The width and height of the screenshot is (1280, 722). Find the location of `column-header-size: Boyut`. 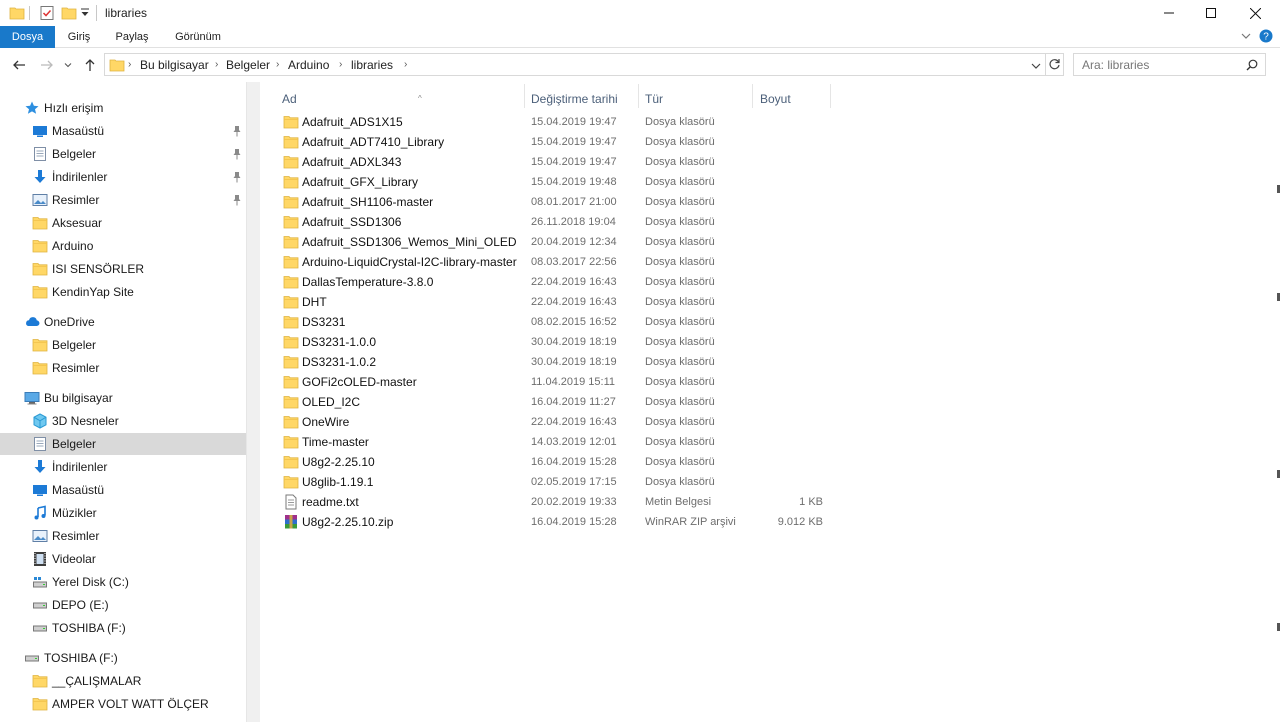

column-header-size: Boyut is located at coordinates (795, 99).